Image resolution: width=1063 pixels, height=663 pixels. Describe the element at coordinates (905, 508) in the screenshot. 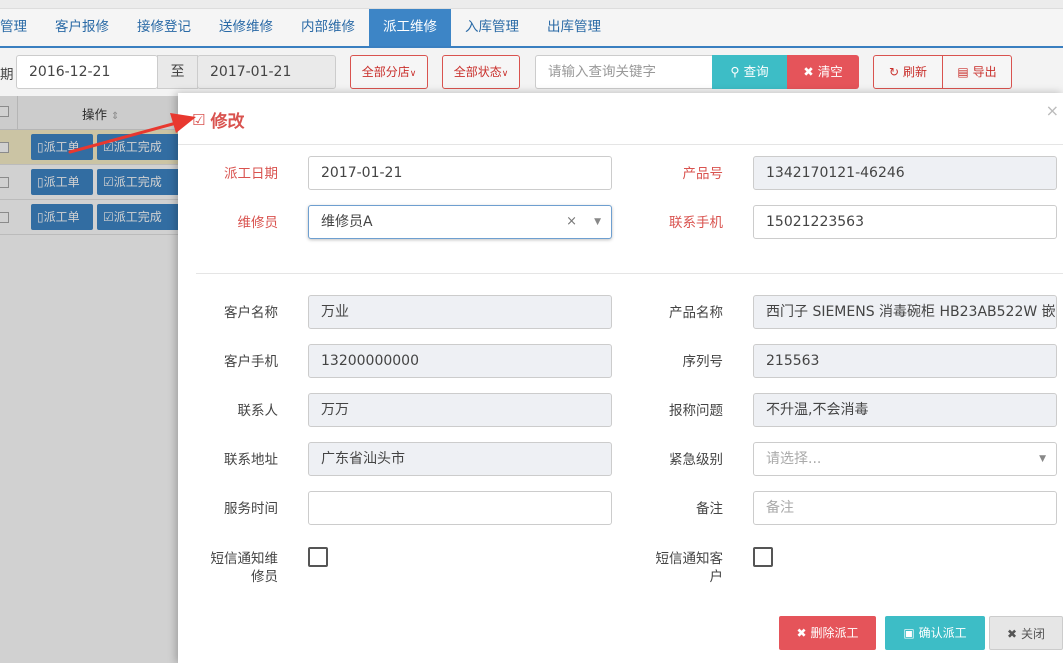

I see `remarks-input: 备注` at that location.